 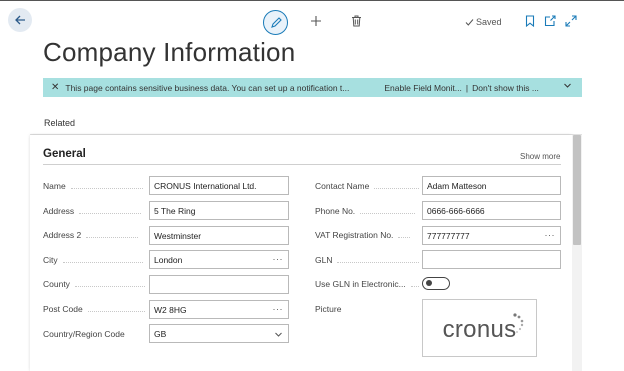 What do you see at coordinates (577, 190) in the screenshot?
I see `scrollbar-thumb` at bounding box center [577, 190].